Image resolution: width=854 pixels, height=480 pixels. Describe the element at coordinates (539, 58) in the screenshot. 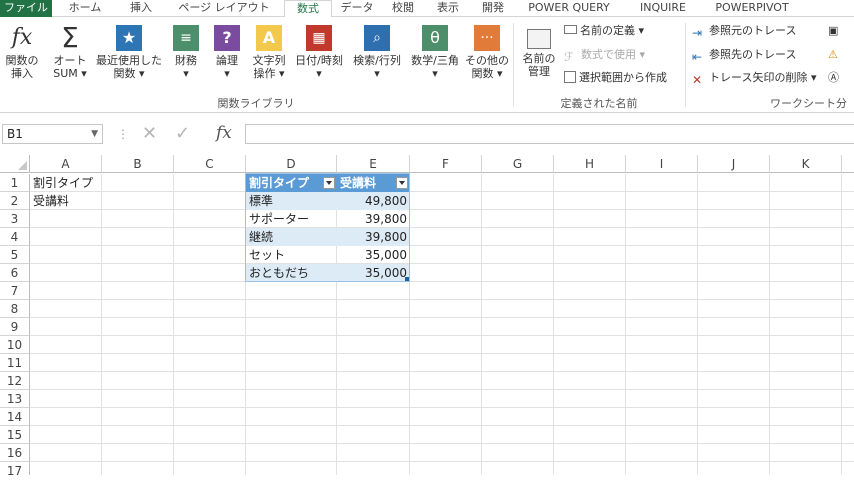

I see `name-manager-label-1: 名前の` at that location.